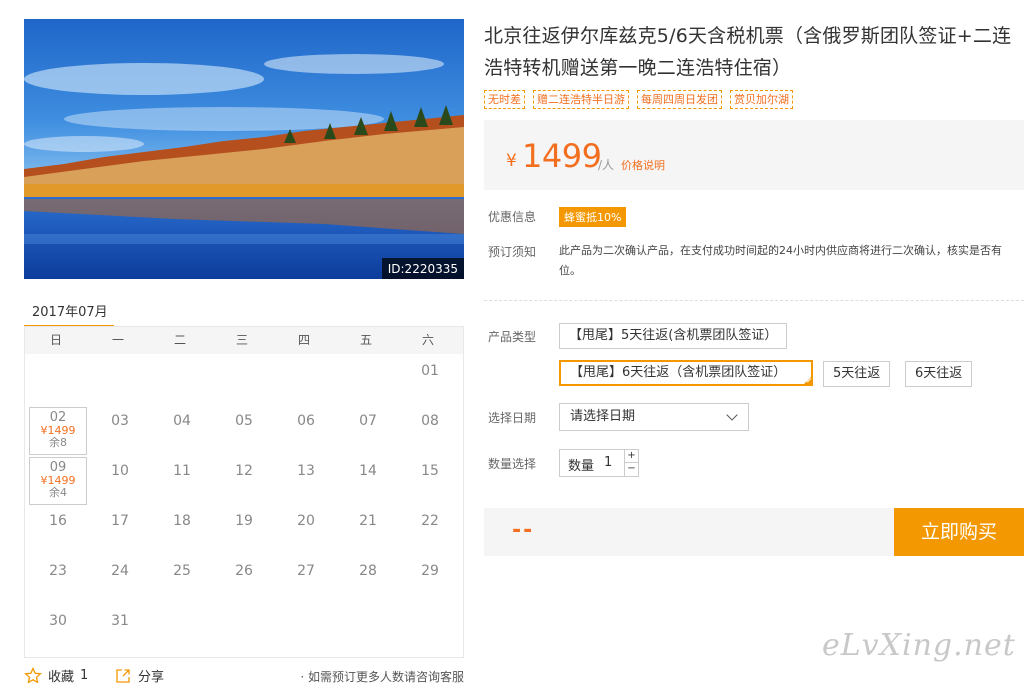  Describe the element at coordinates (306, 581) in the screenshot. I see `calendar-day: 27` at that location.